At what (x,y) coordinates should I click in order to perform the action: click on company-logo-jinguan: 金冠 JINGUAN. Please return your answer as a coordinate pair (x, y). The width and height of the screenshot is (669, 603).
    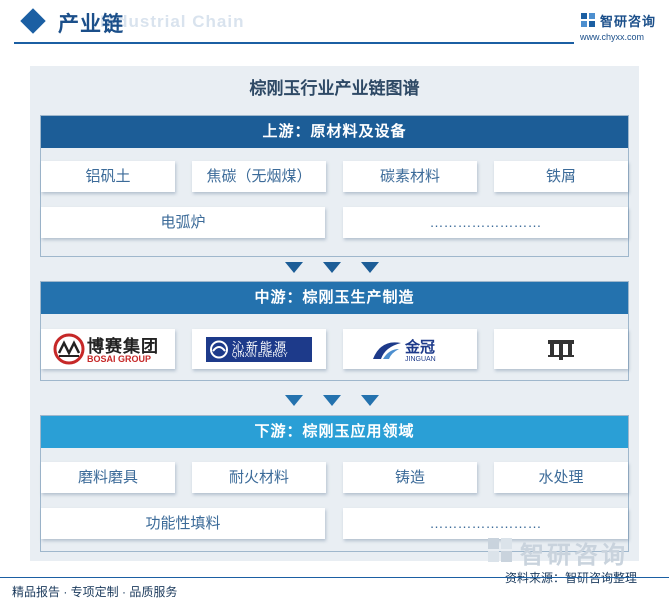
    Looking at the image, I should click on (410, 349).